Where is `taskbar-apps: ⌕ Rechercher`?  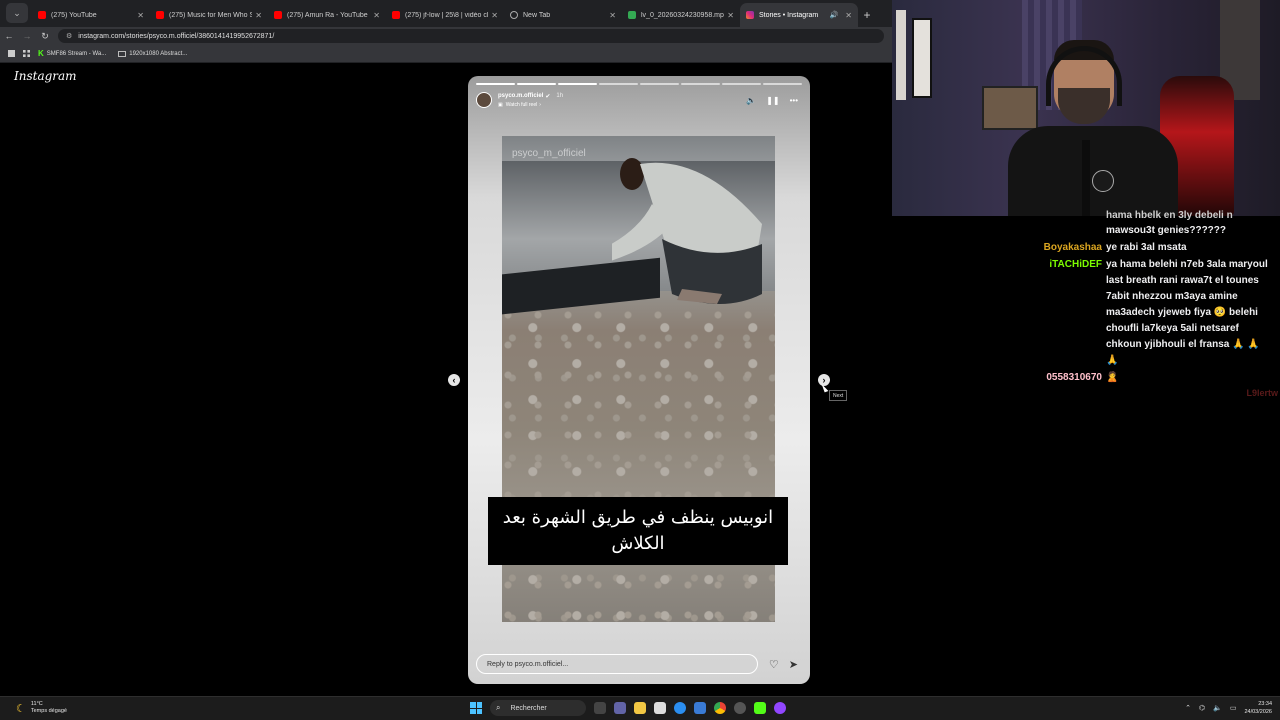 taskbar-apps: ⌕ Rechercher is located at coordinates (628, 708).